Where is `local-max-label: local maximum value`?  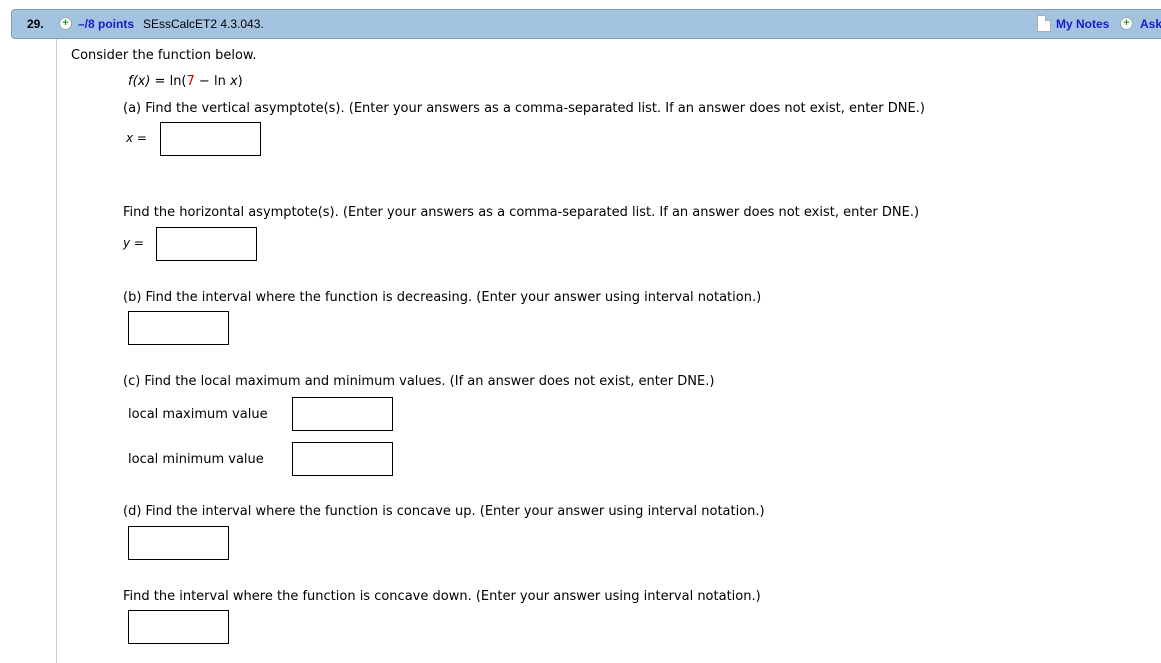 local-max-label: local maximum value is located at coordinates (198, 414).